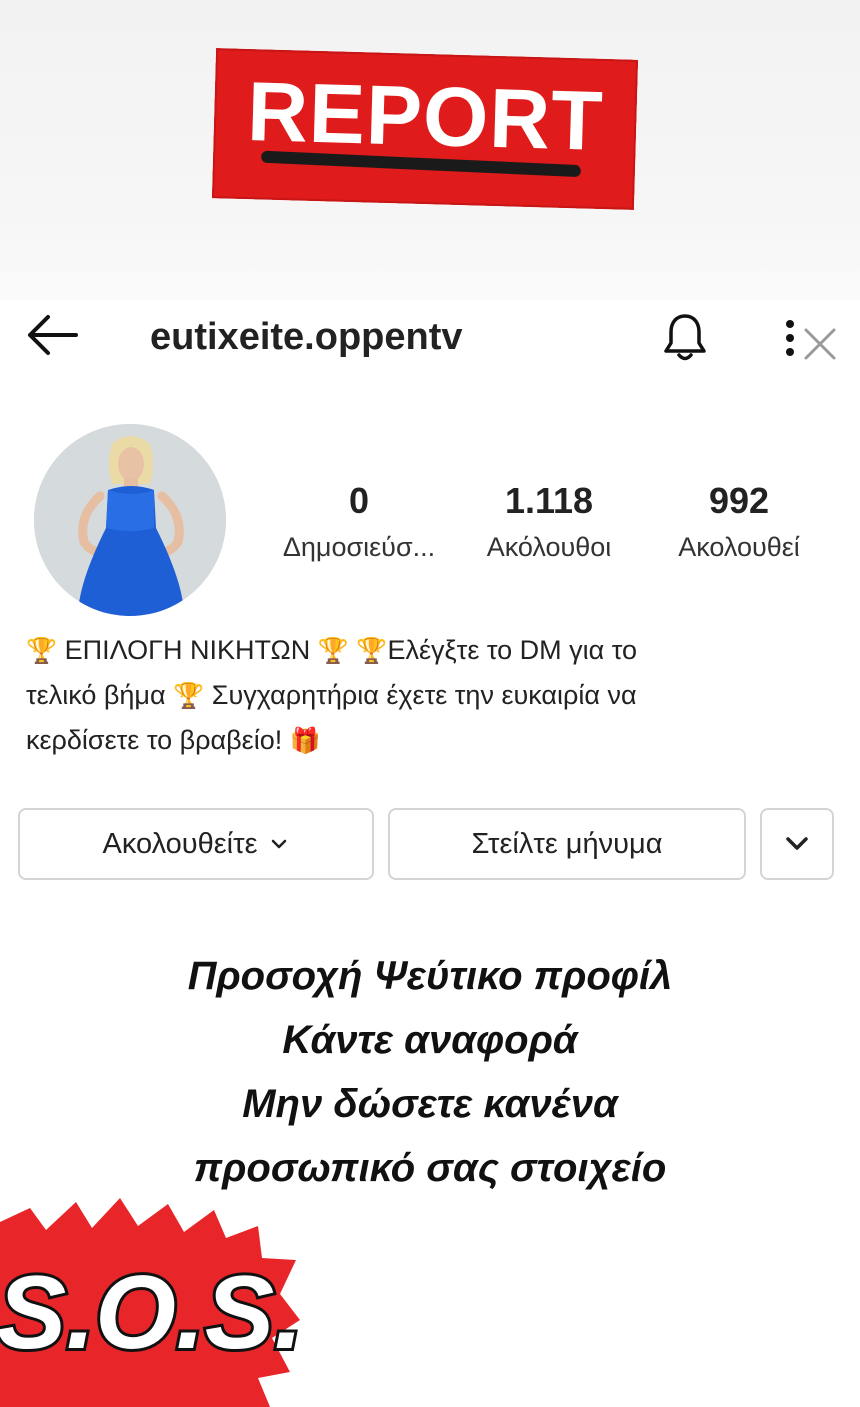  I want to click on close-icon, so click(820, 344).